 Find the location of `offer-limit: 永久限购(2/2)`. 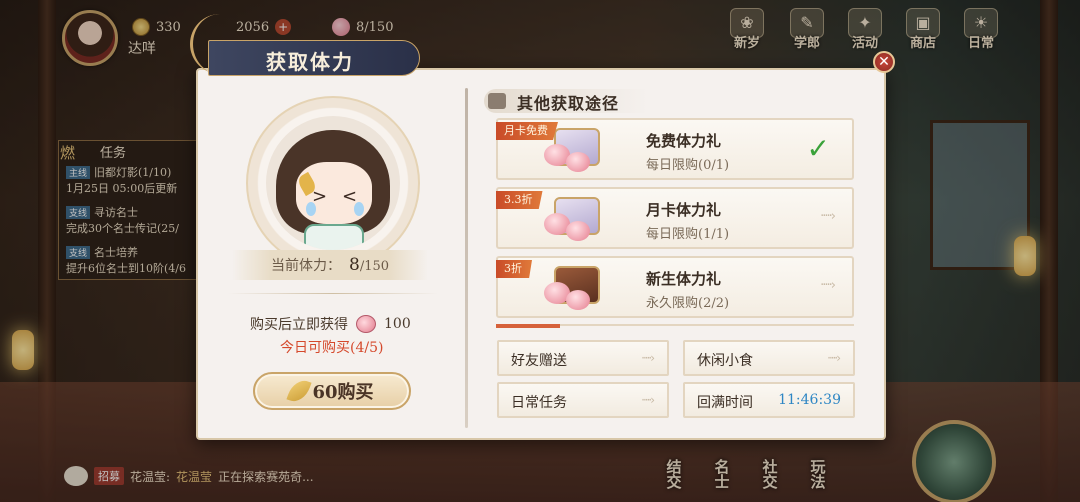

offer-limit: 永久限购(2/2) is located at coordinates (688, 303).